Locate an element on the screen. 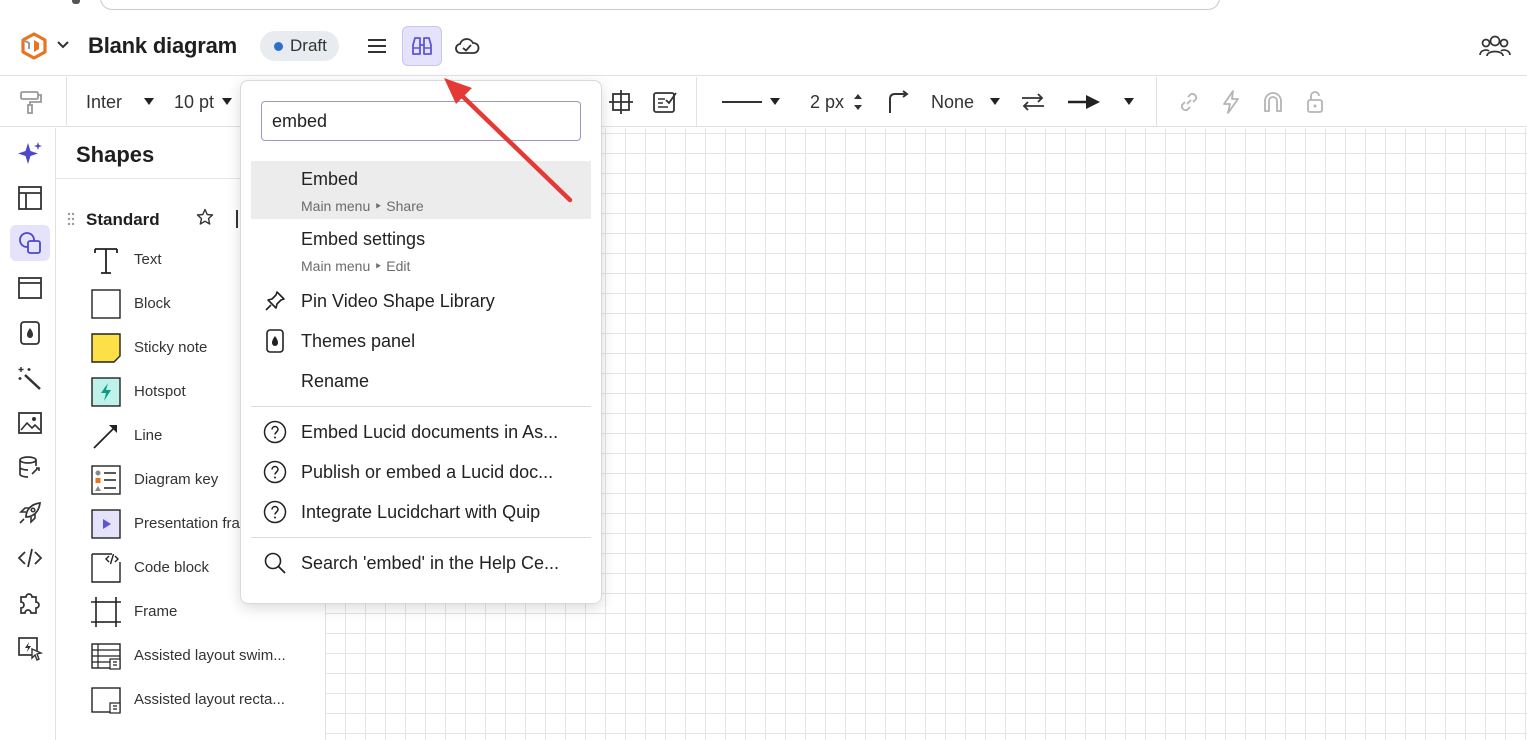  rail-templates is located at coordinates (30, 198).